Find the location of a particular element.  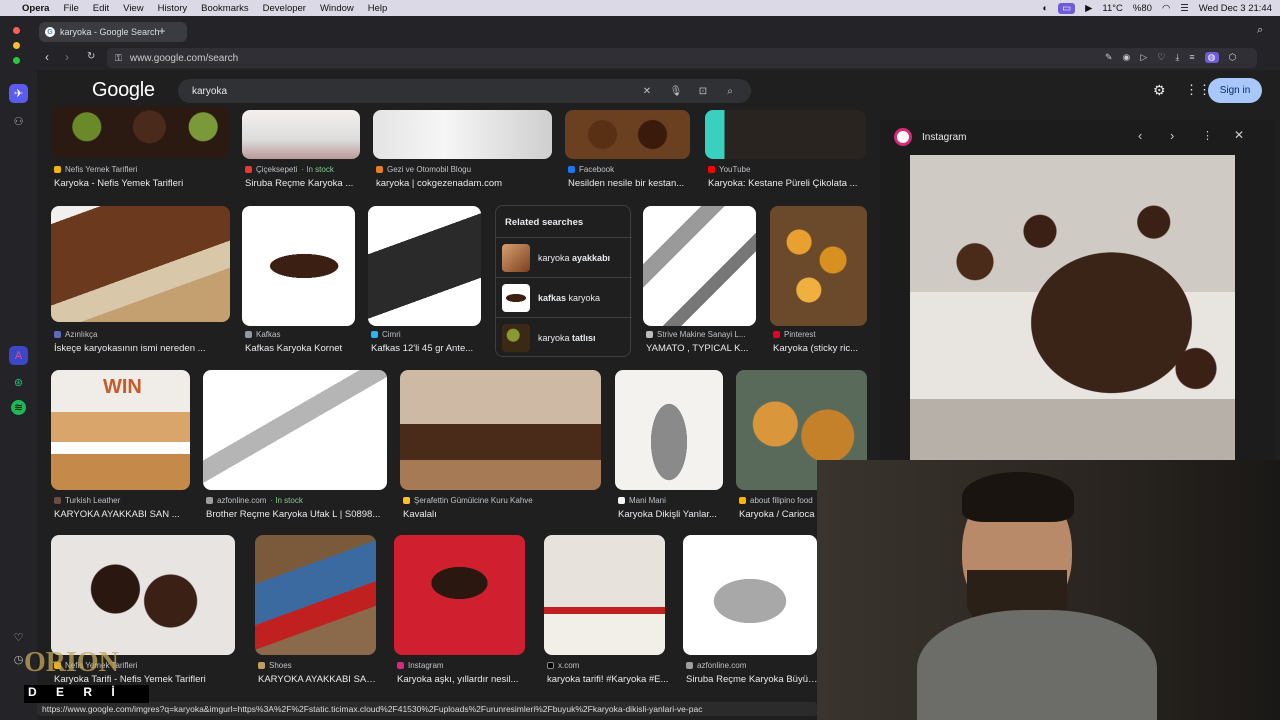

extensions-icon: ⬡ is located at coordinates (1233, 57).